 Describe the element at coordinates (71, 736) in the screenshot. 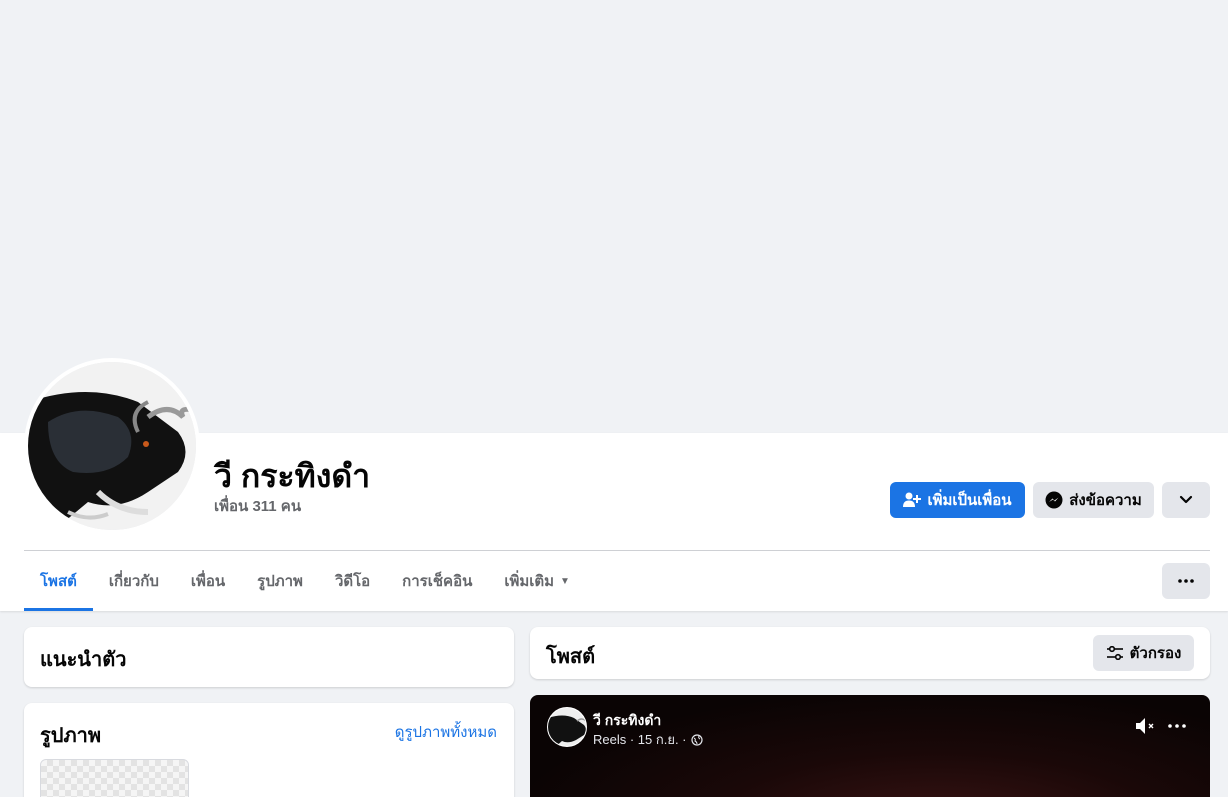

I see `photos-title: รูปภาพ` at that location.